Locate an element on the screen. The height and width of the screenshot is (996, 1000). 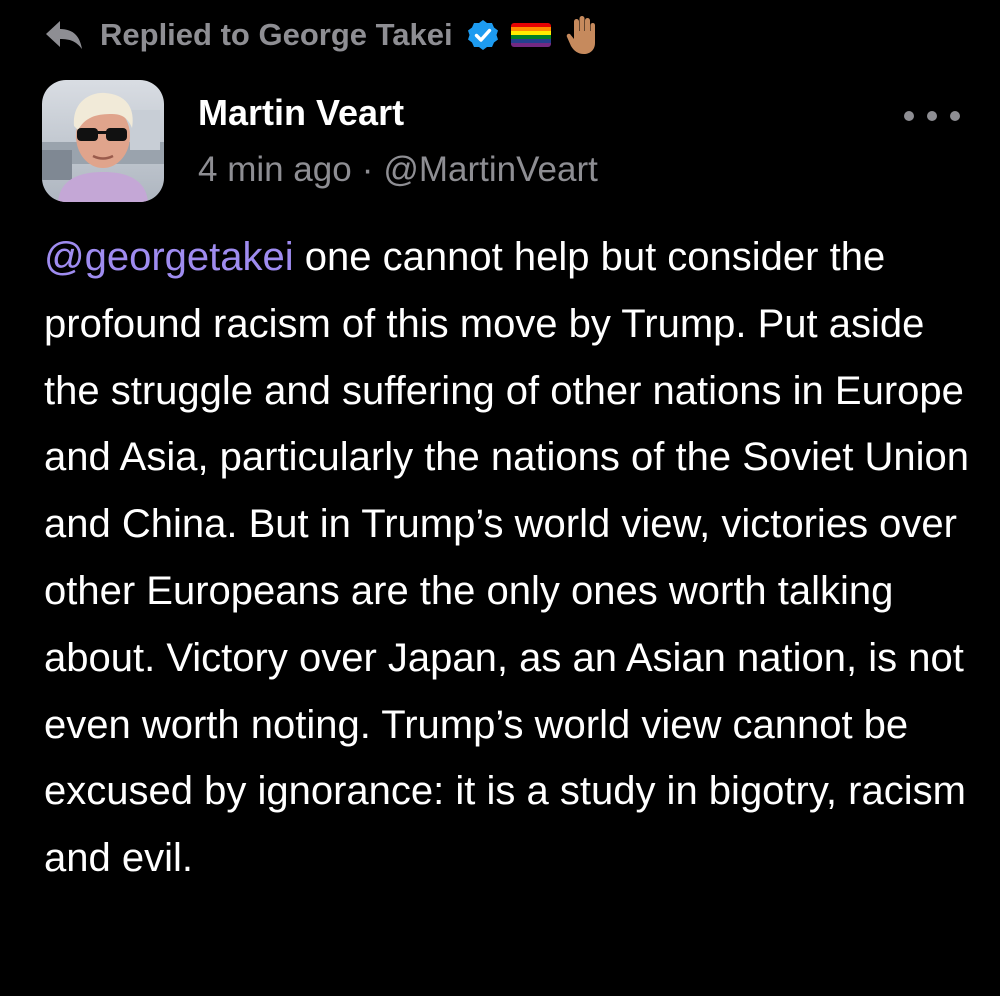
post-timestamp: 4 min ago is located at coordinates (275, 169).